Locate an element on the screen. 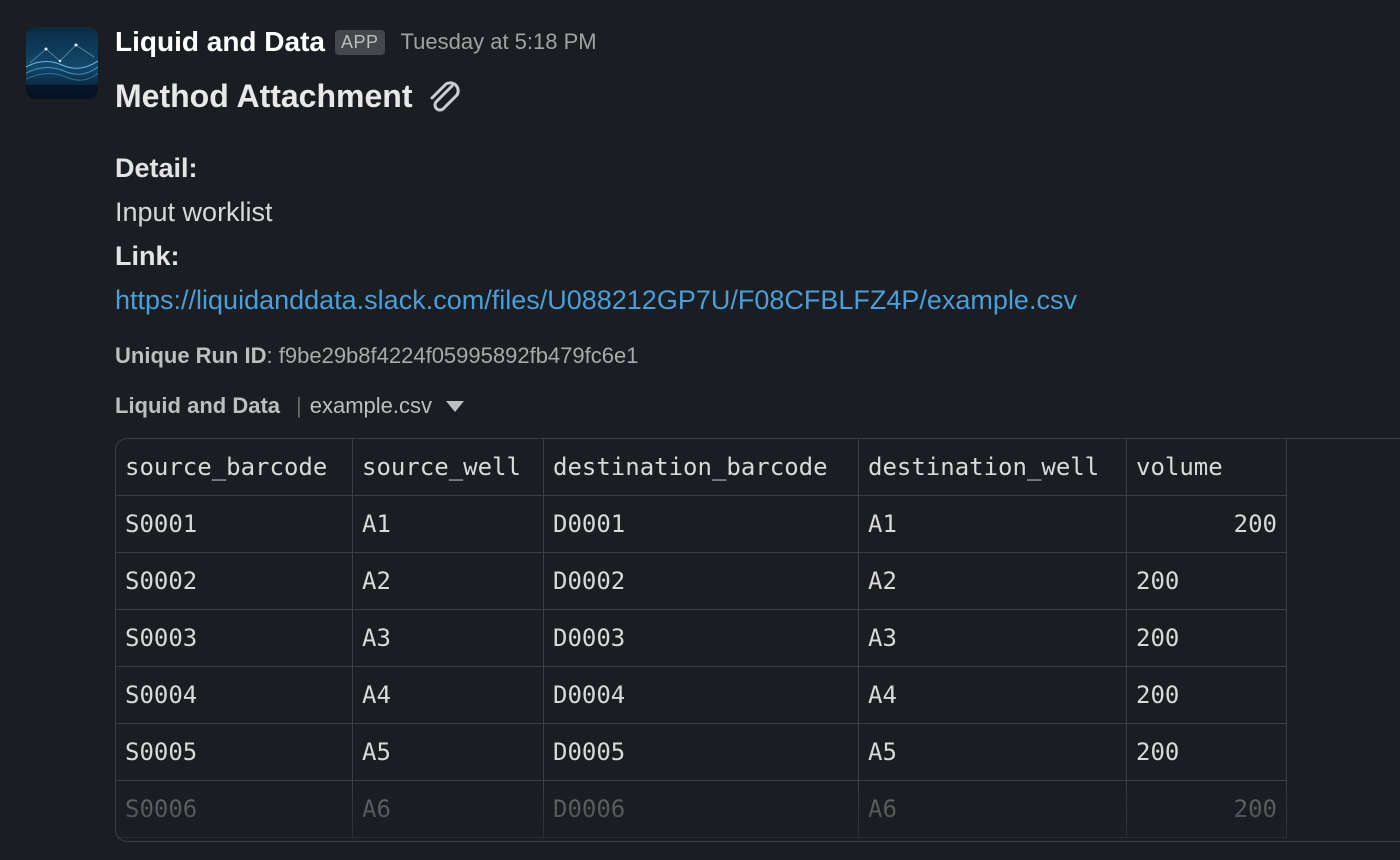 This screenshot has width=1400, height=860. detail-label: Detail: is located at coordinates (156, 168).